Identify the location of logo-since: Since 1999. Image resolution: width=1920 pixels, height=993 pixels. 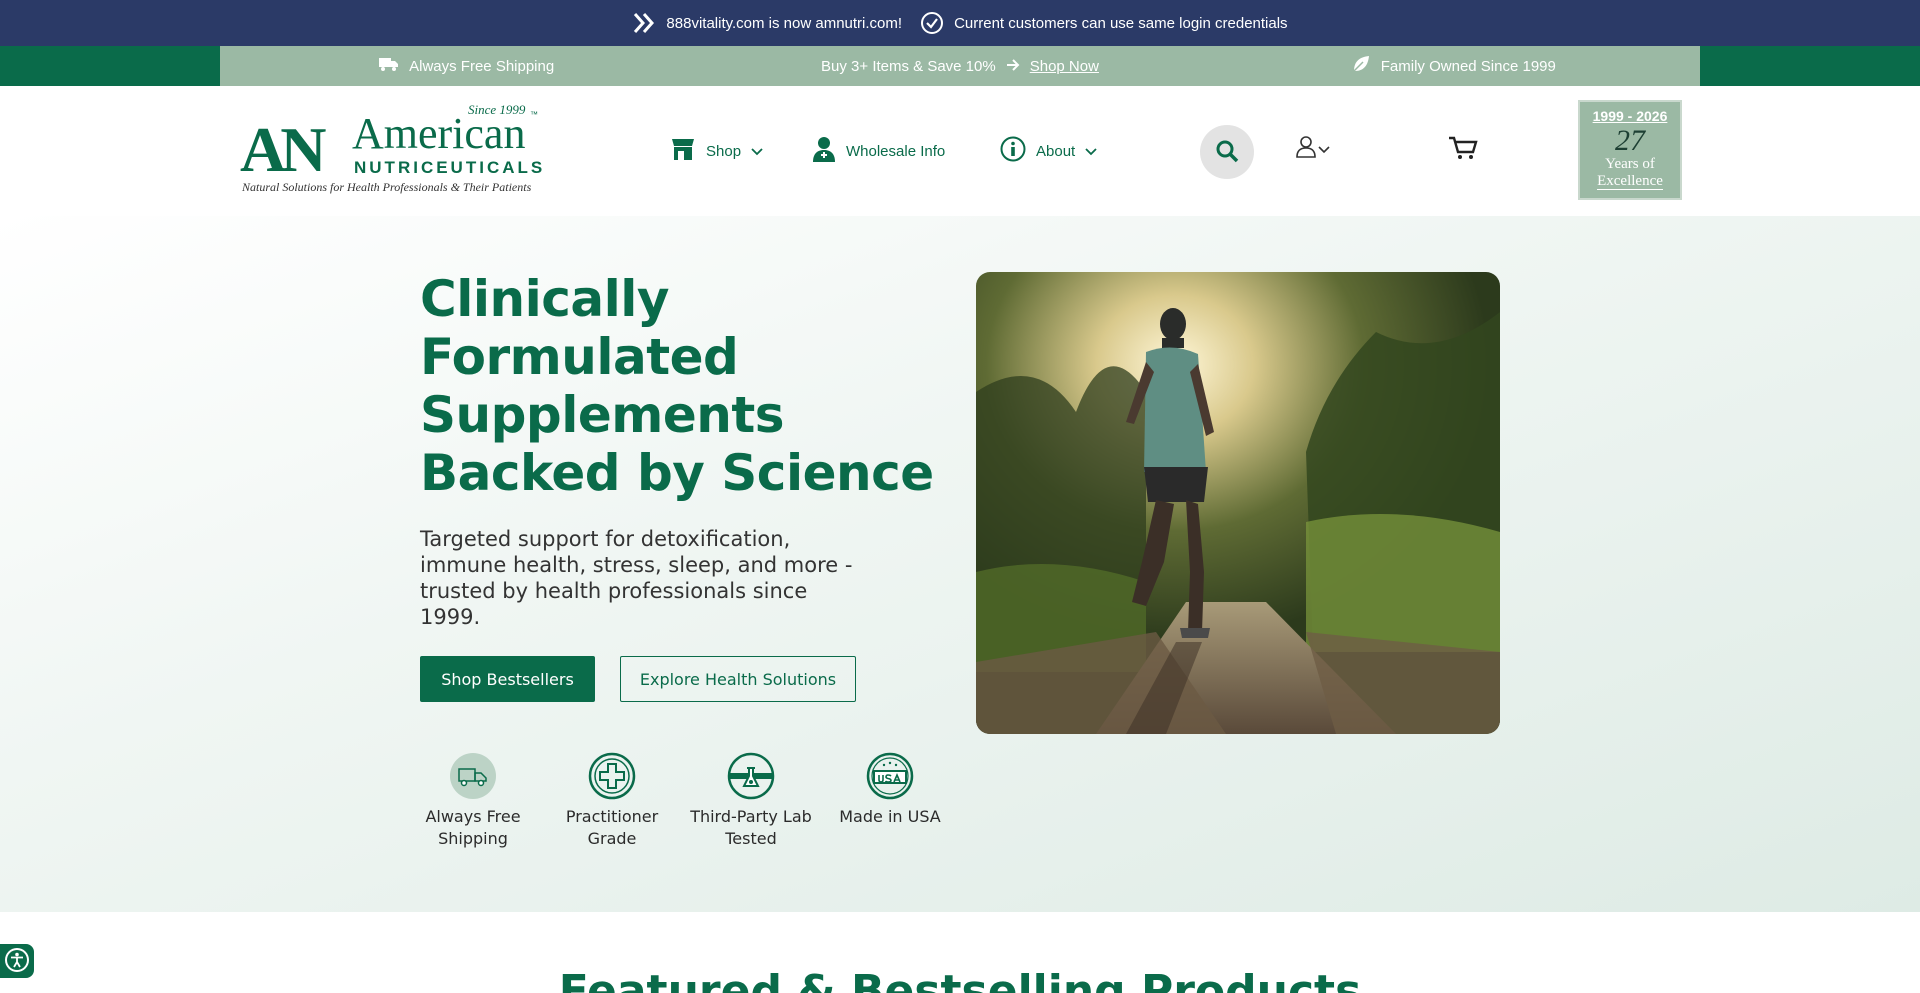
(497, 109).